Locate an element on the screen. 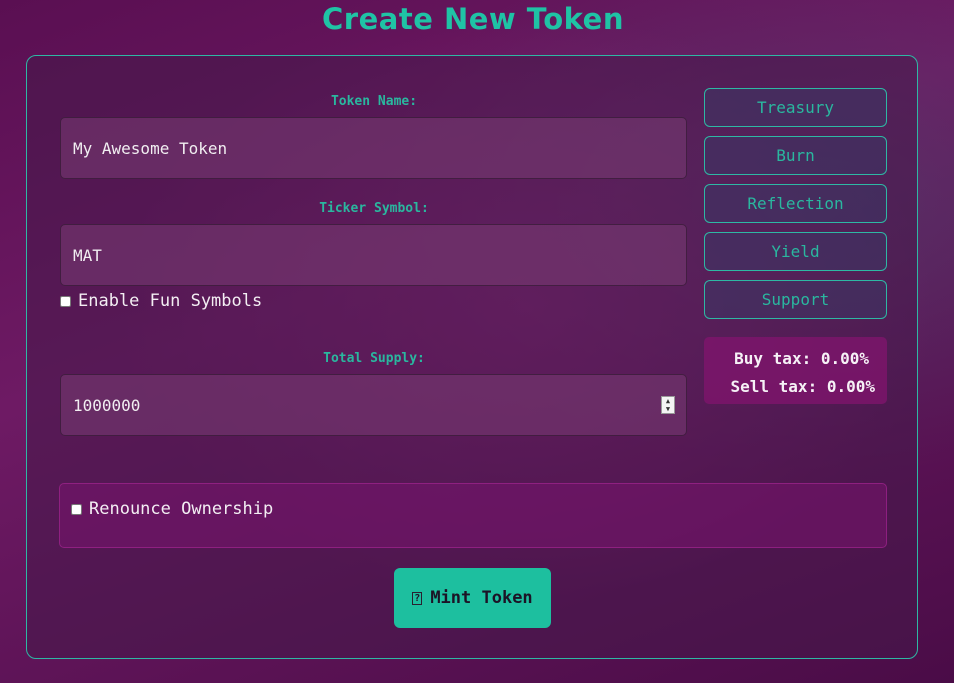  renounce-ownership-checkbox is located at coordinates (76, 509).